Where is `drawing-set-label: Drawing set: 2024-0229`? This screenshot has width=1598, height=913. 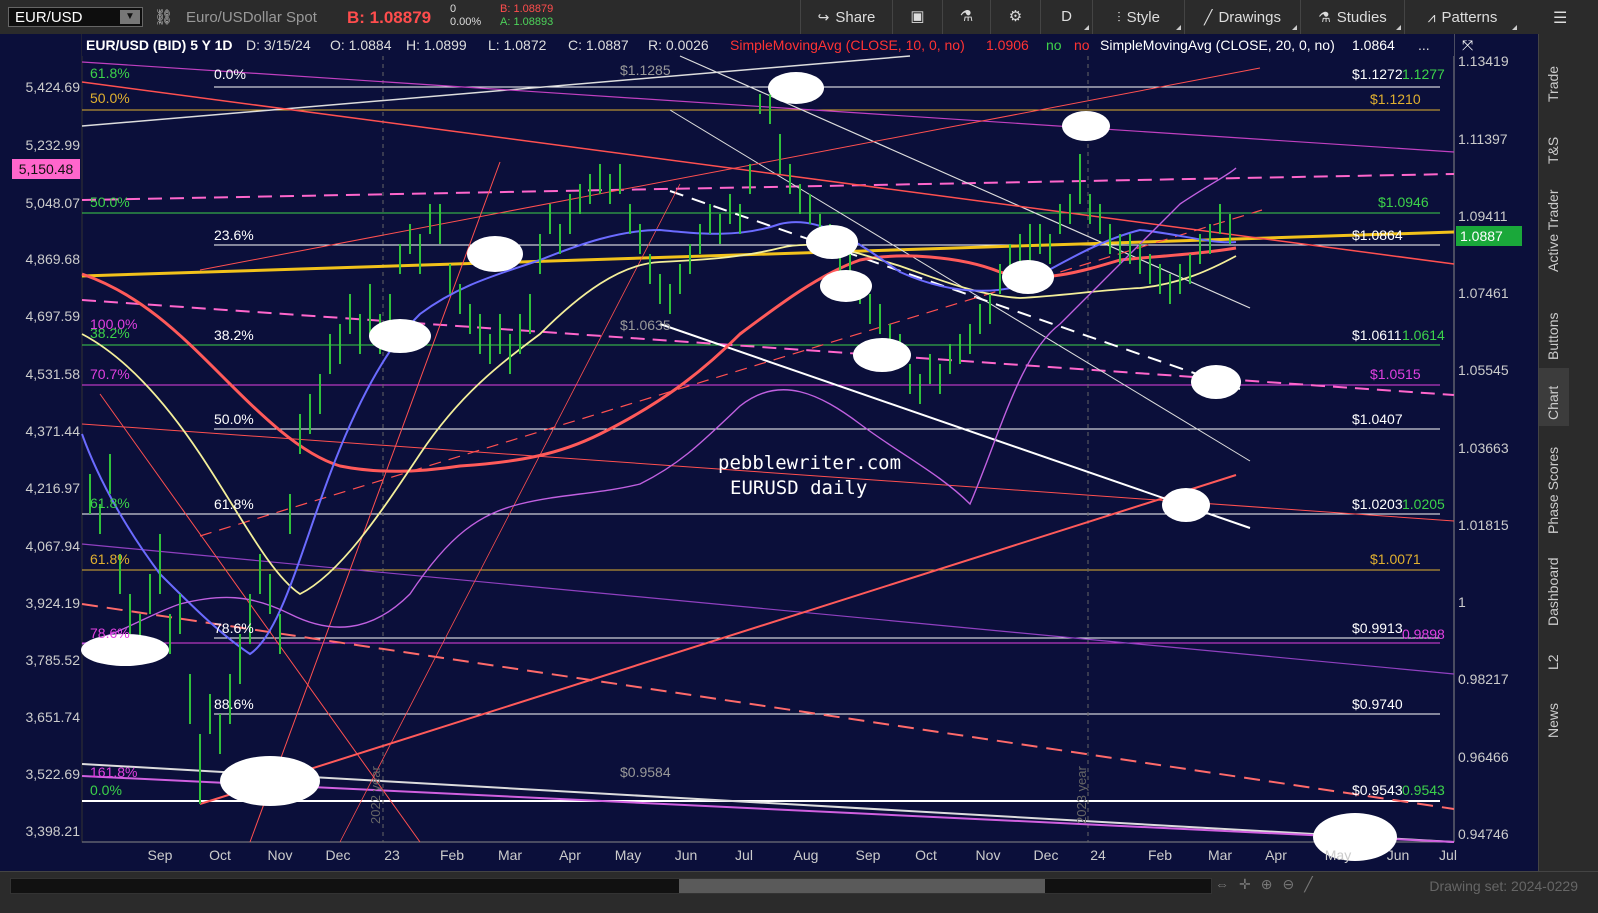 drawing-set-label: Drawing set: 2024-0229 is located at coordinates (1503, 886).